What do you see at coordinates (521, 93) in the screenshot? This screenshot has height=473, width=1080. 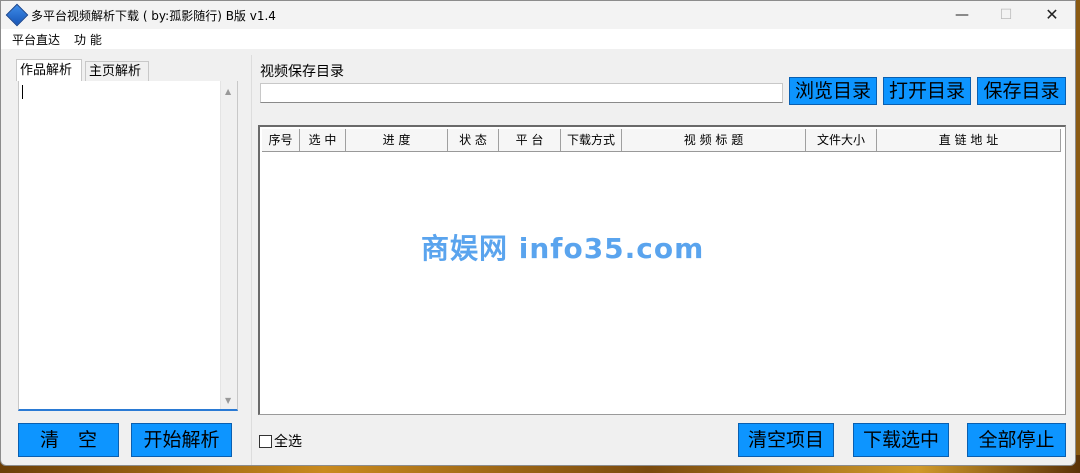 I see `save-dir-input` at bounding box center [521, 93].